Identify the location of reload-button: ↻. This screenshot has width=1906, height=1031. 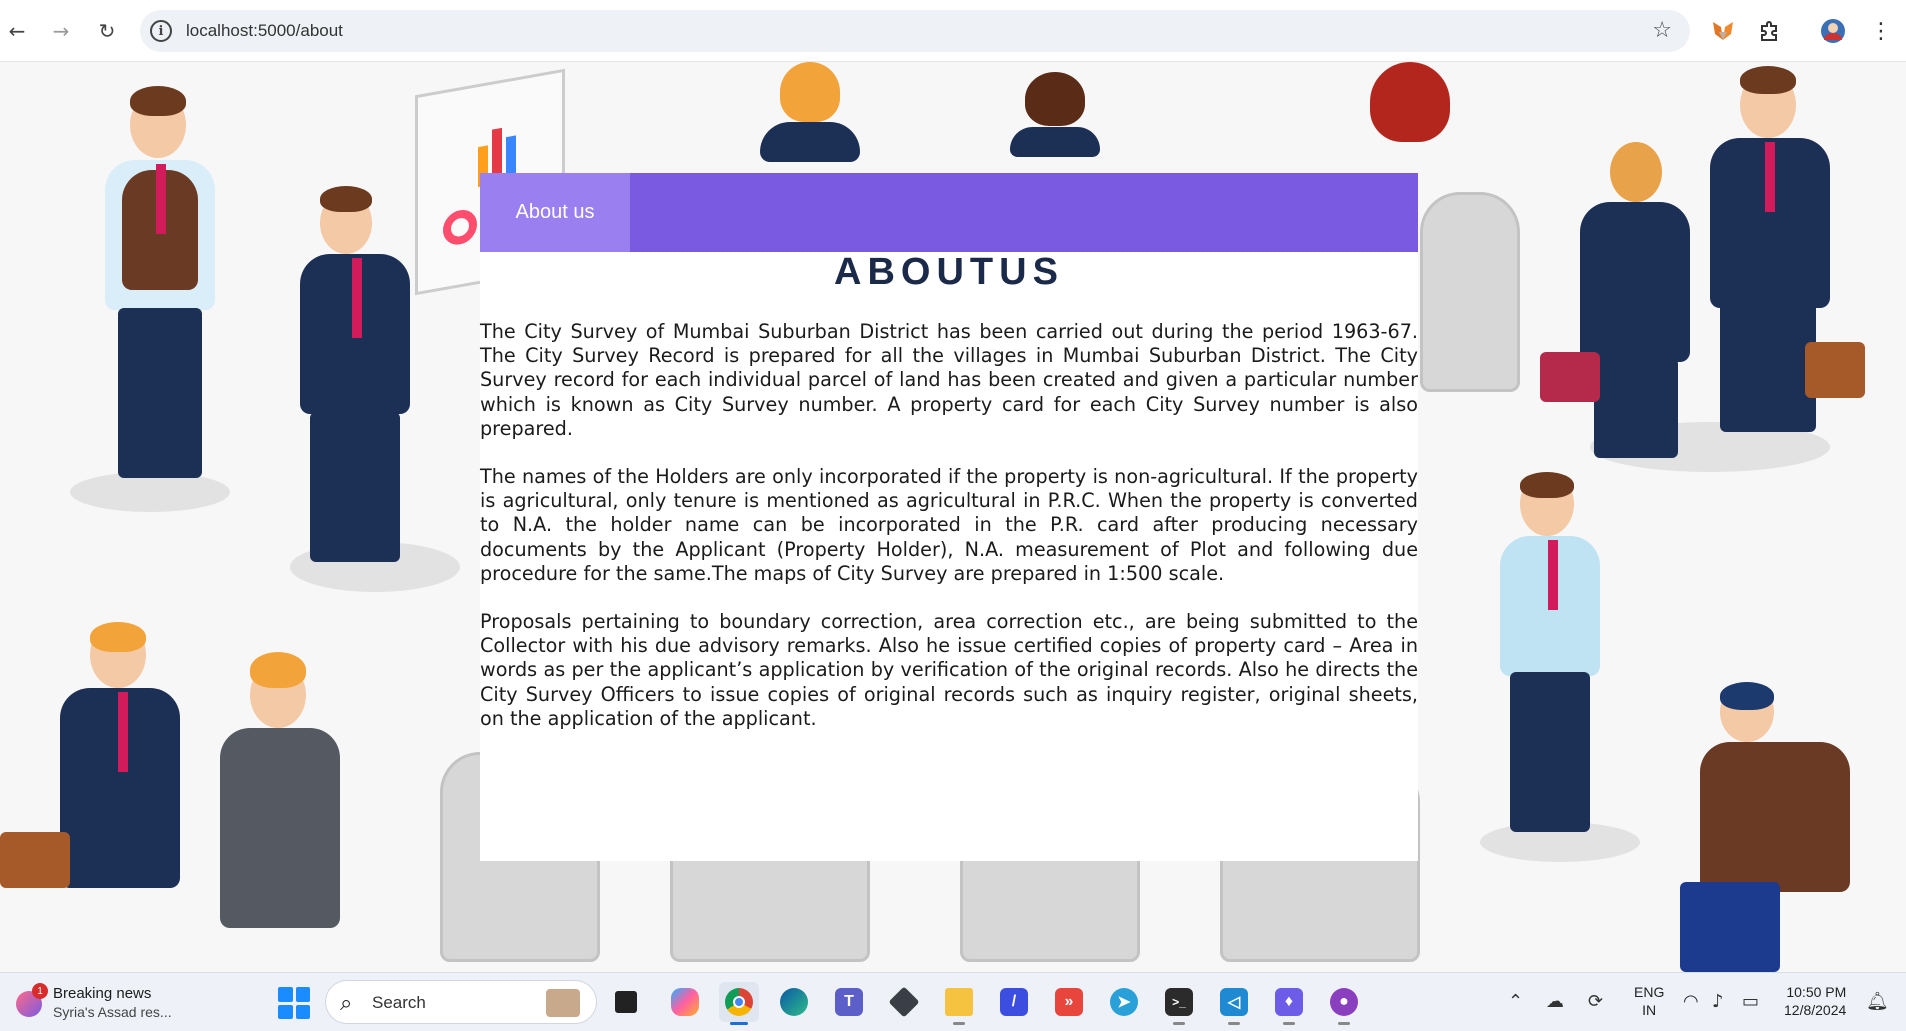
(107, 31).